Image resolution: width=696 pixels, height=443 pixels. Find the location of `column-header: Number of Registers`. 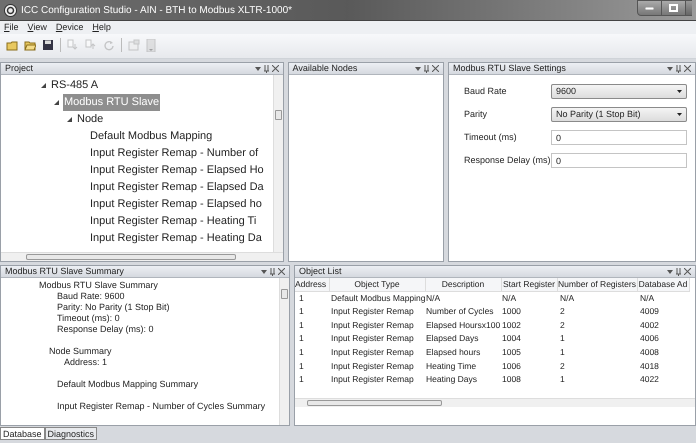

column-header: Number of Registers is located at coordinates (597, 285).